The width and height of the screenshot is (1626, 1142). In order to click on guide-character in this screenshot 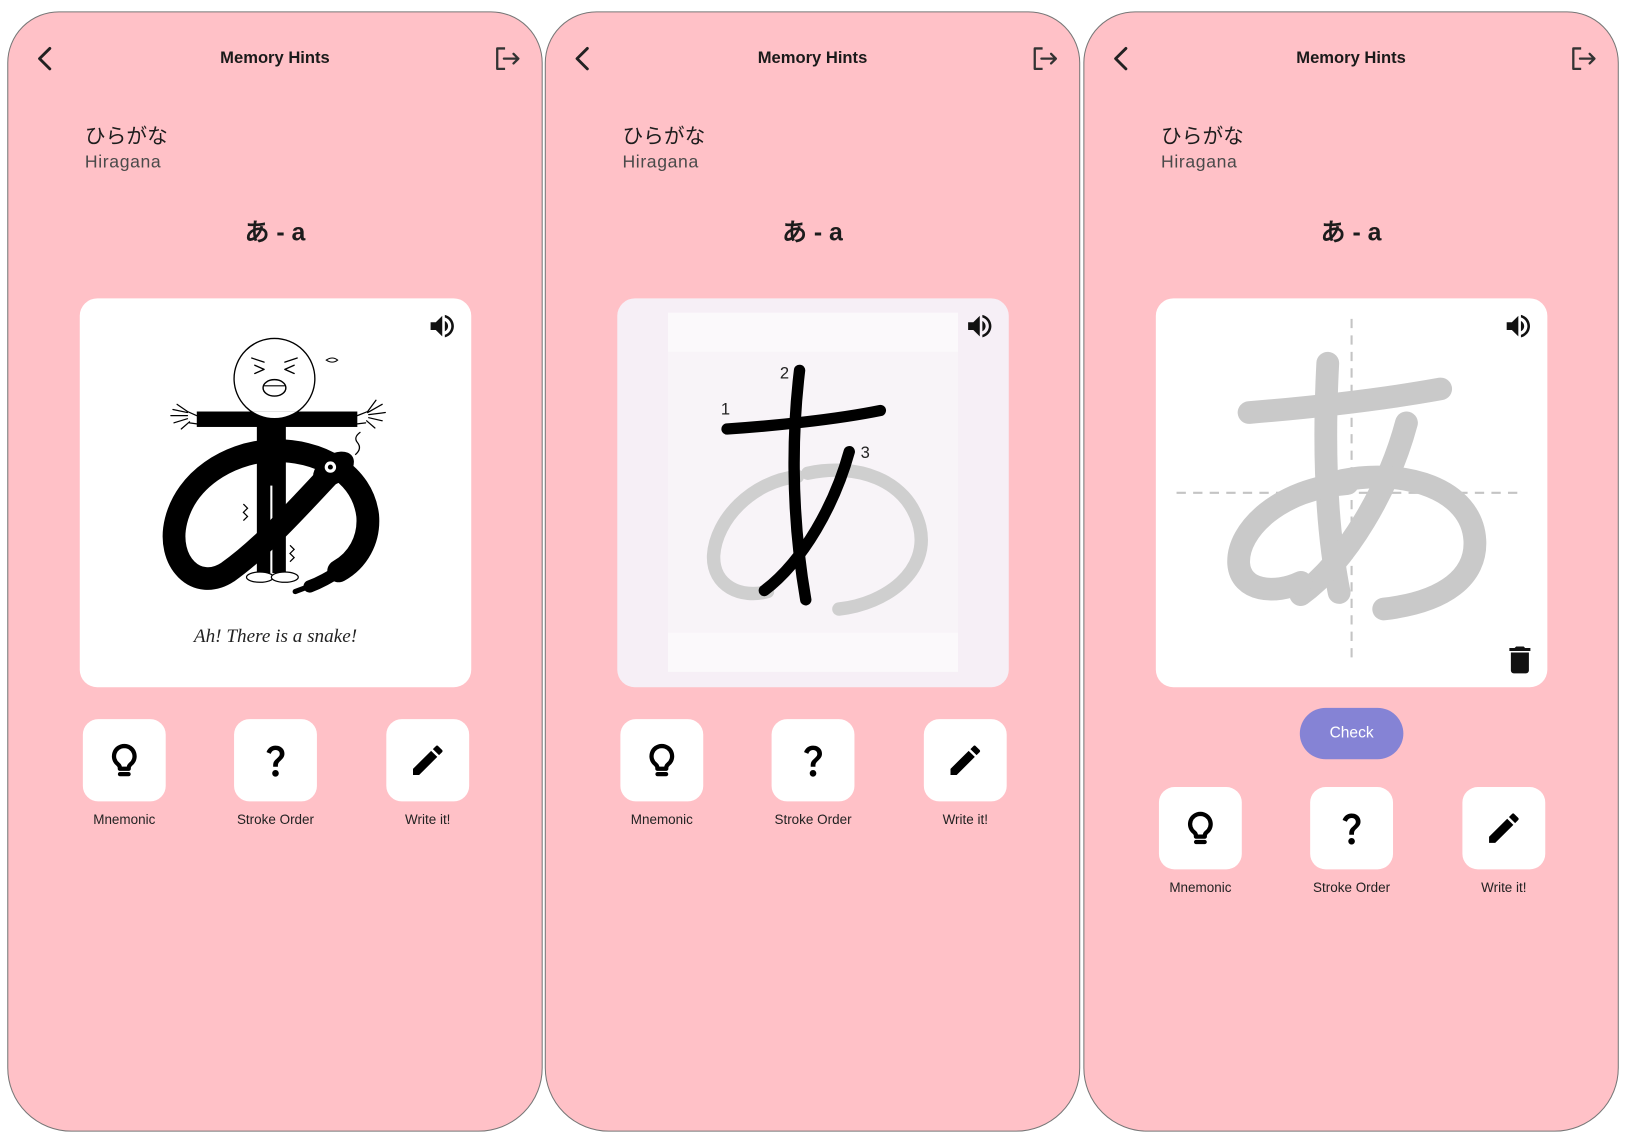, I will do `click(1357, 486)`.